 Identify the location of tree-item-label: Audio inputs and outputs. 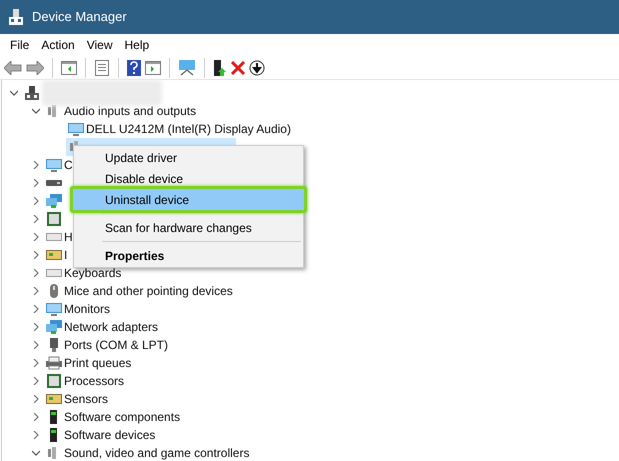
(130, 111).